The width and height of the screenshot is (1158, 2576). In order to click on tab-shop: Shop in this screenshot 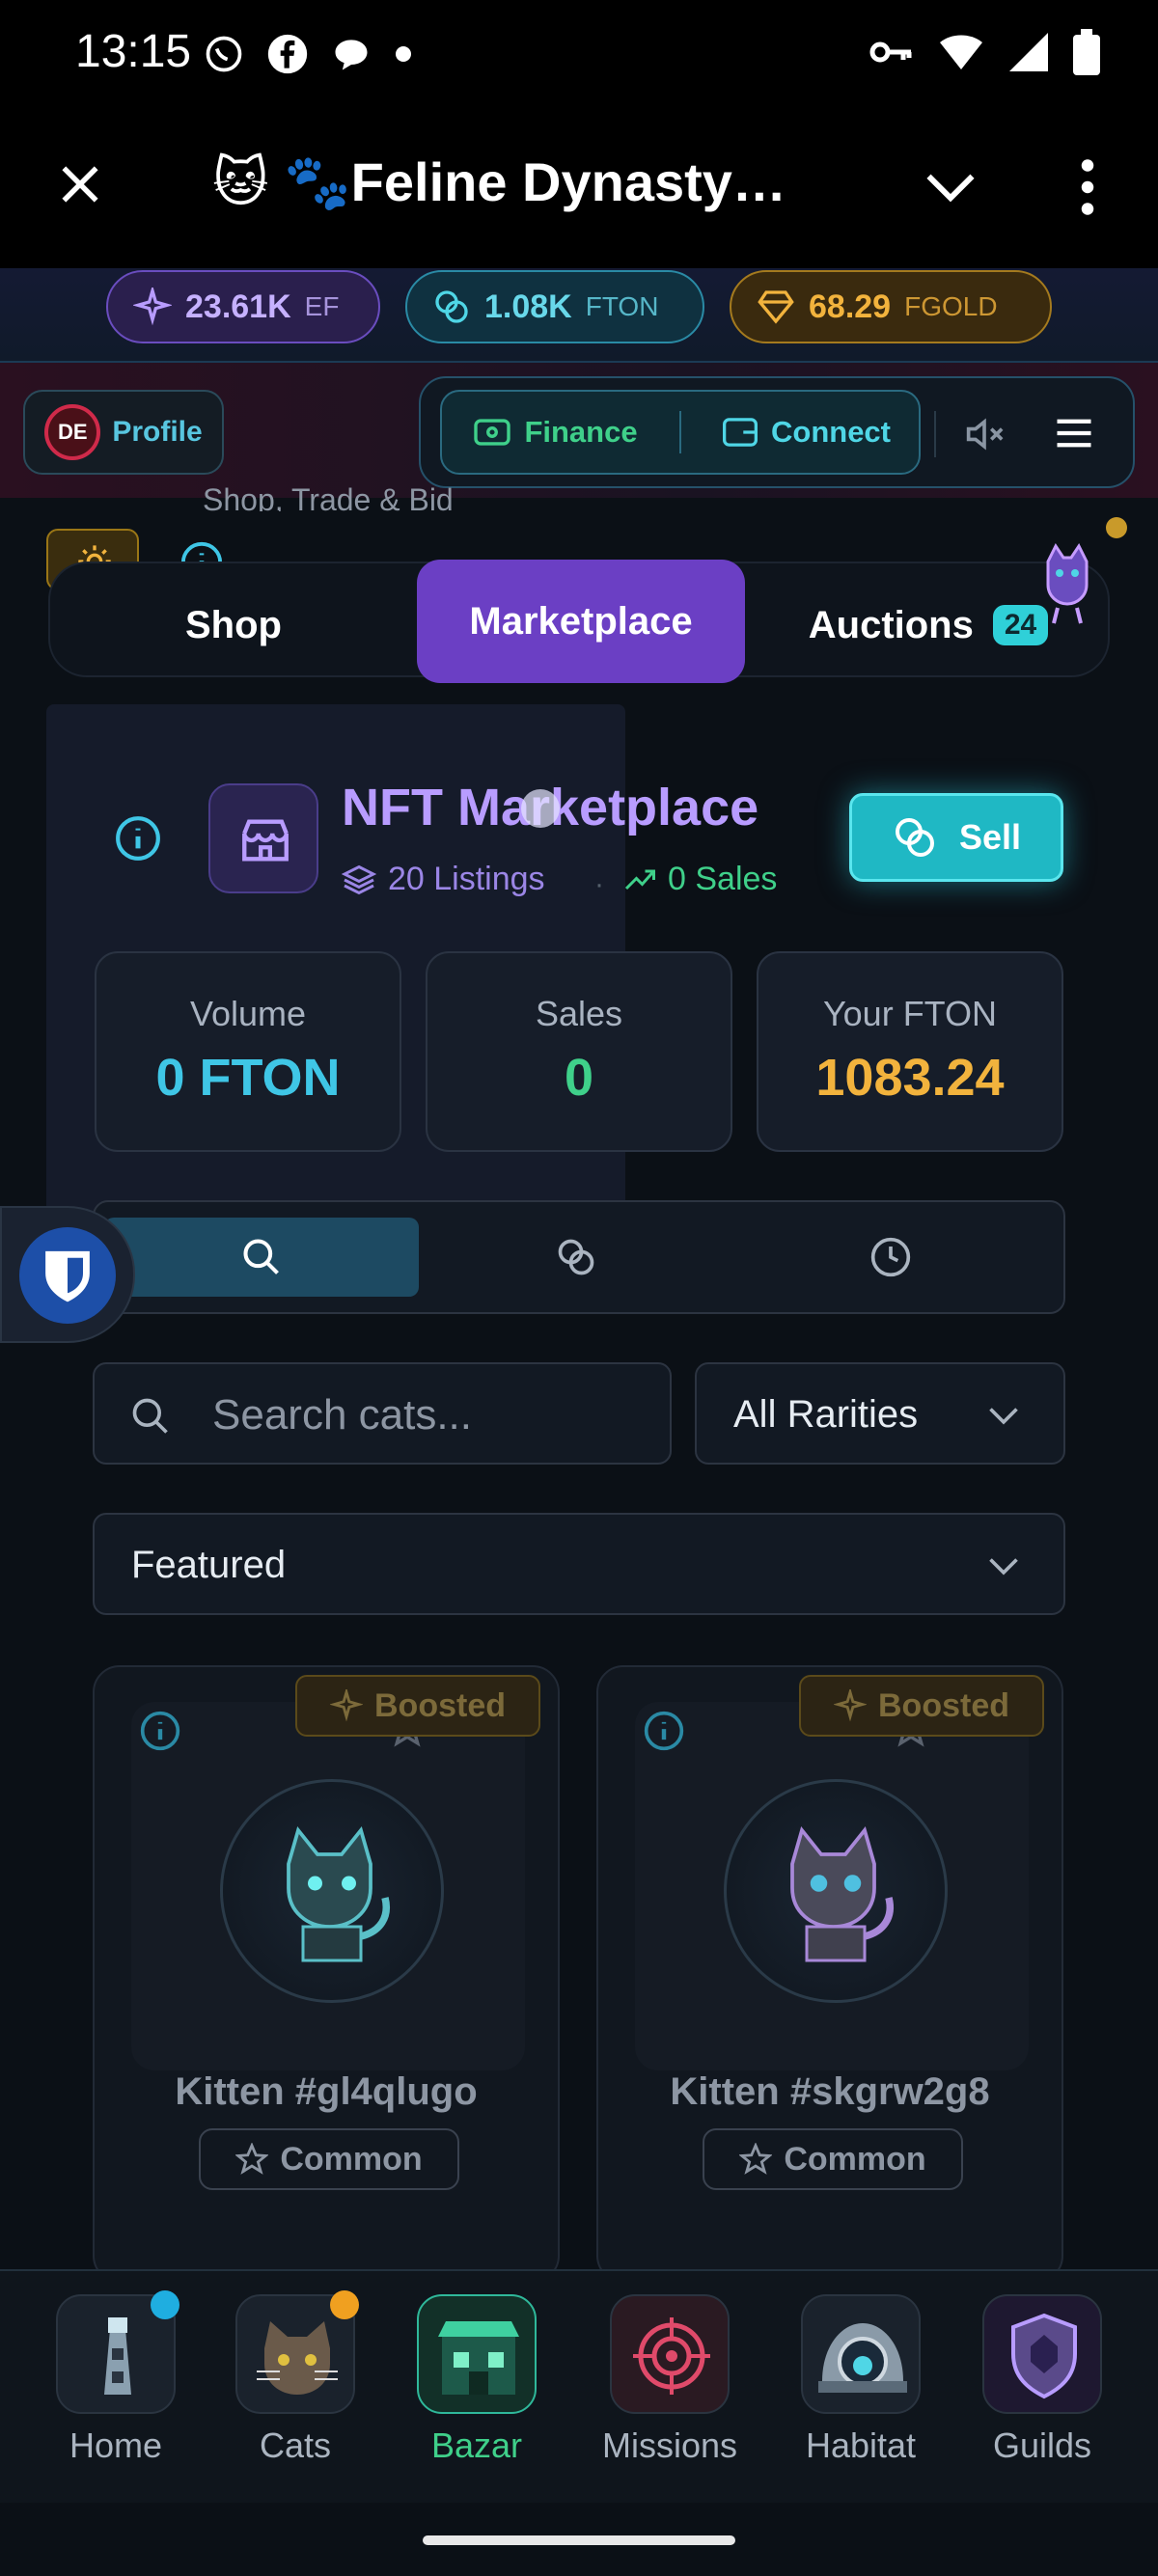, I will do `click(233, 625)`.